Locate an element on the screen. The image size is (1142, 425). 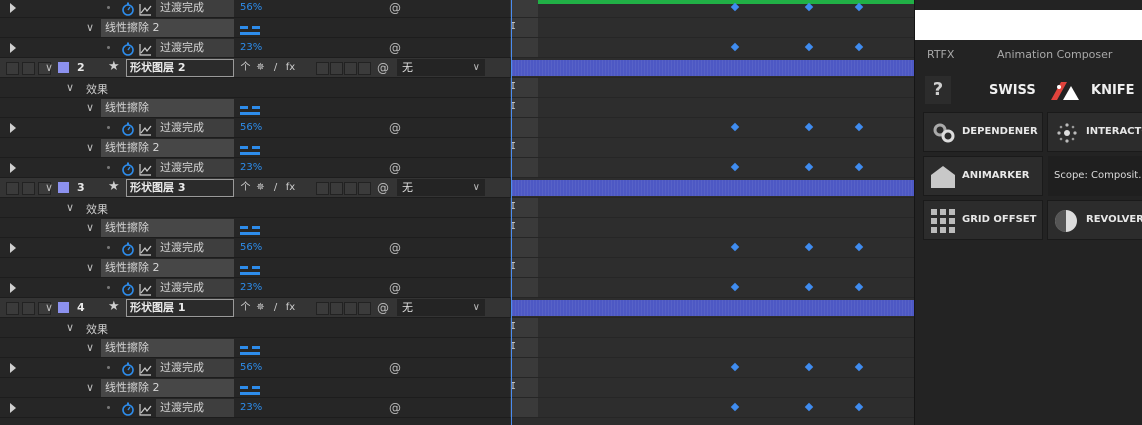
effect-name: 线性擦除 2 is located at coordinates (167, 268).